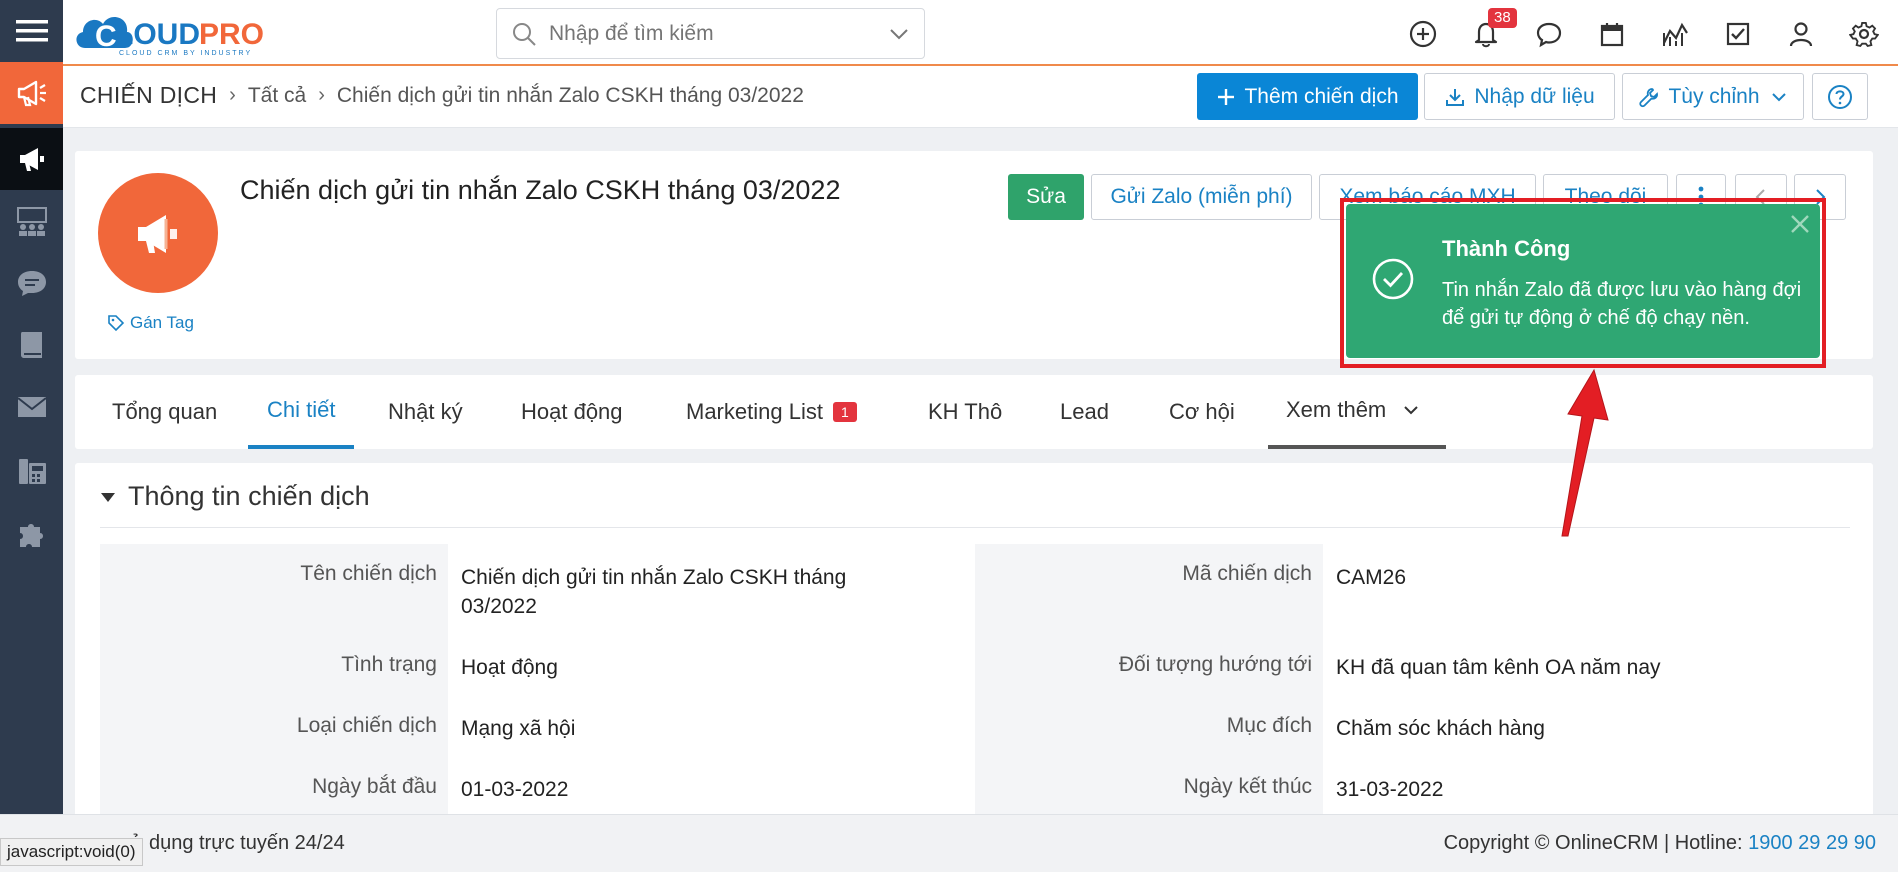  I want to click on field-label: Loại chiến dịch, so click(366, 725).